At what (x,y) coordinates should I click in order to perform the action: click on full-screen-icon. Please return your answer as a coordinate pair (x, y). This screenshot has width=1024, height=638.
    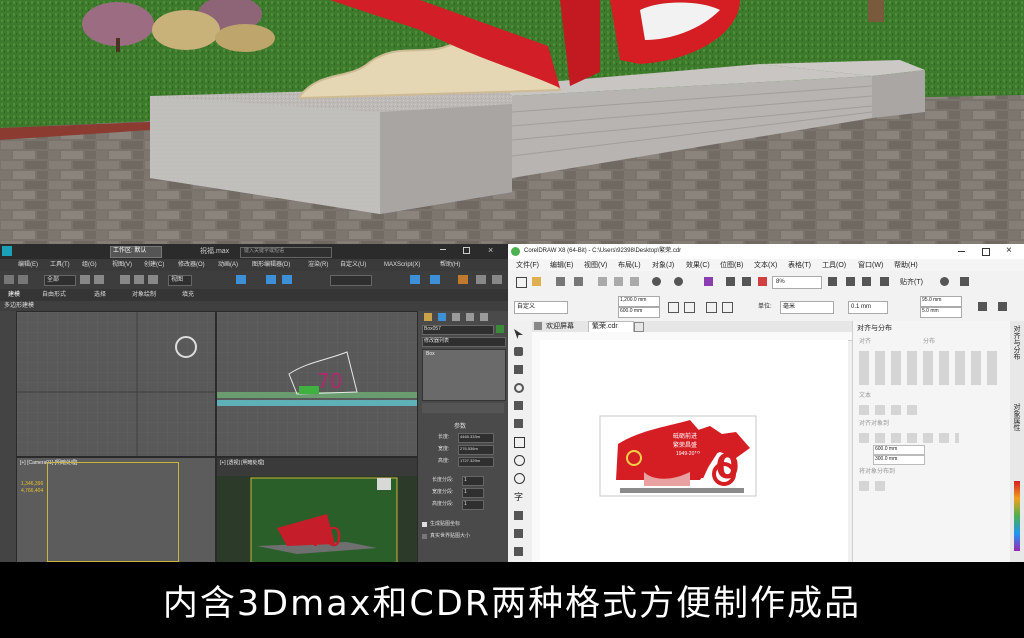
    Looking at the image, I should click on (832, 281).